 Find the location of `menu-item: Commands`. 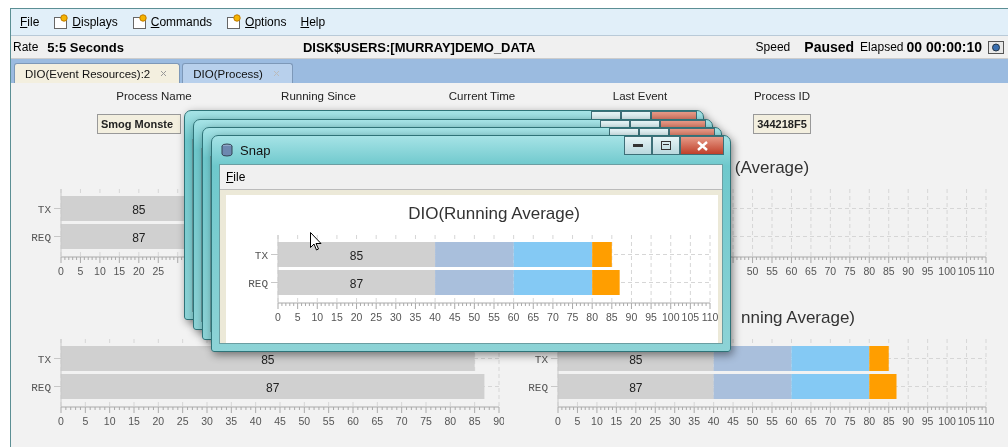

menu-item: Commands is located at coordinates (172, 22).